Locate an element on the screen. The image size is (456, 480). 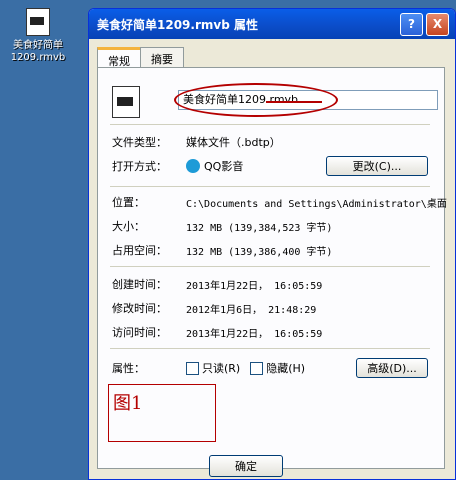
title-bar: 美食好简单1209.rmvb 属性 ? X is located at coordinates (272, 24).